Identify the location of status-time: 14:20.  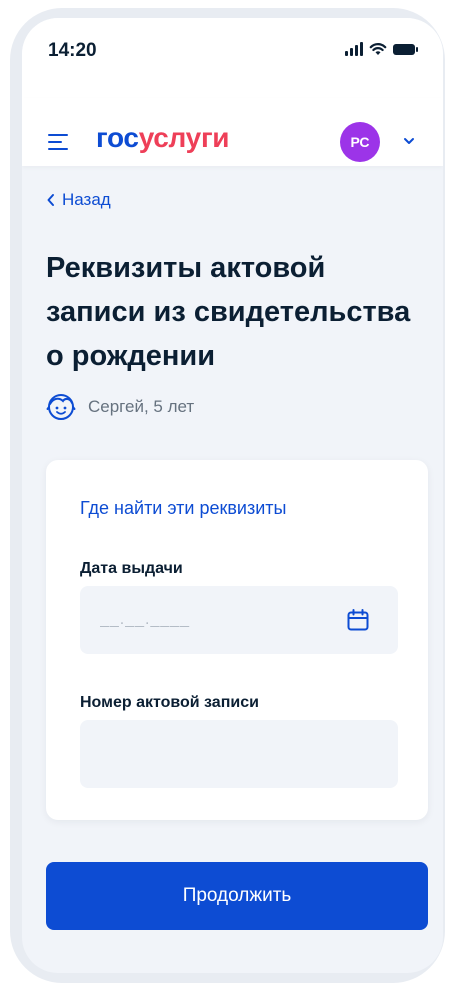
(72, 50).